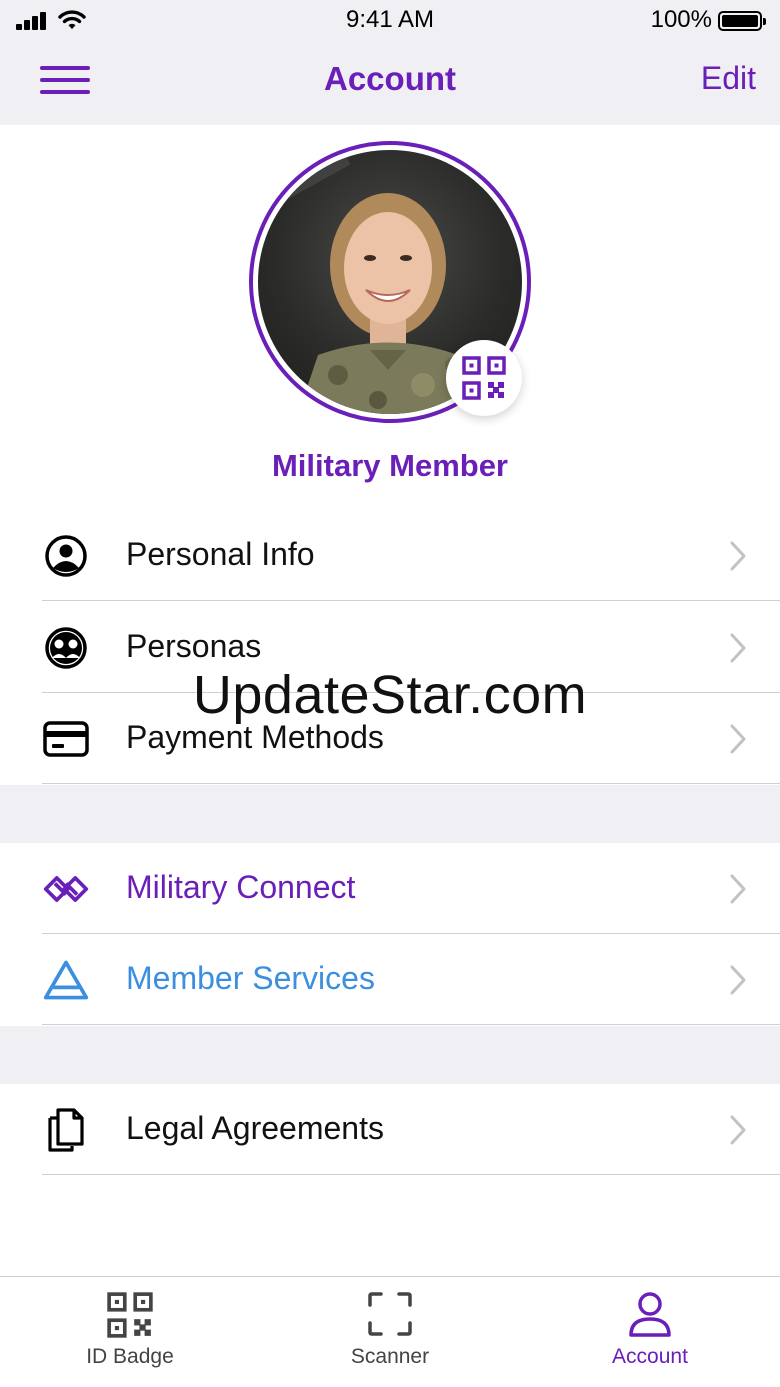 The width and height of the screenshot is (780, 1387). I want to click on hamburger-menu-icon, so click(66, 81).